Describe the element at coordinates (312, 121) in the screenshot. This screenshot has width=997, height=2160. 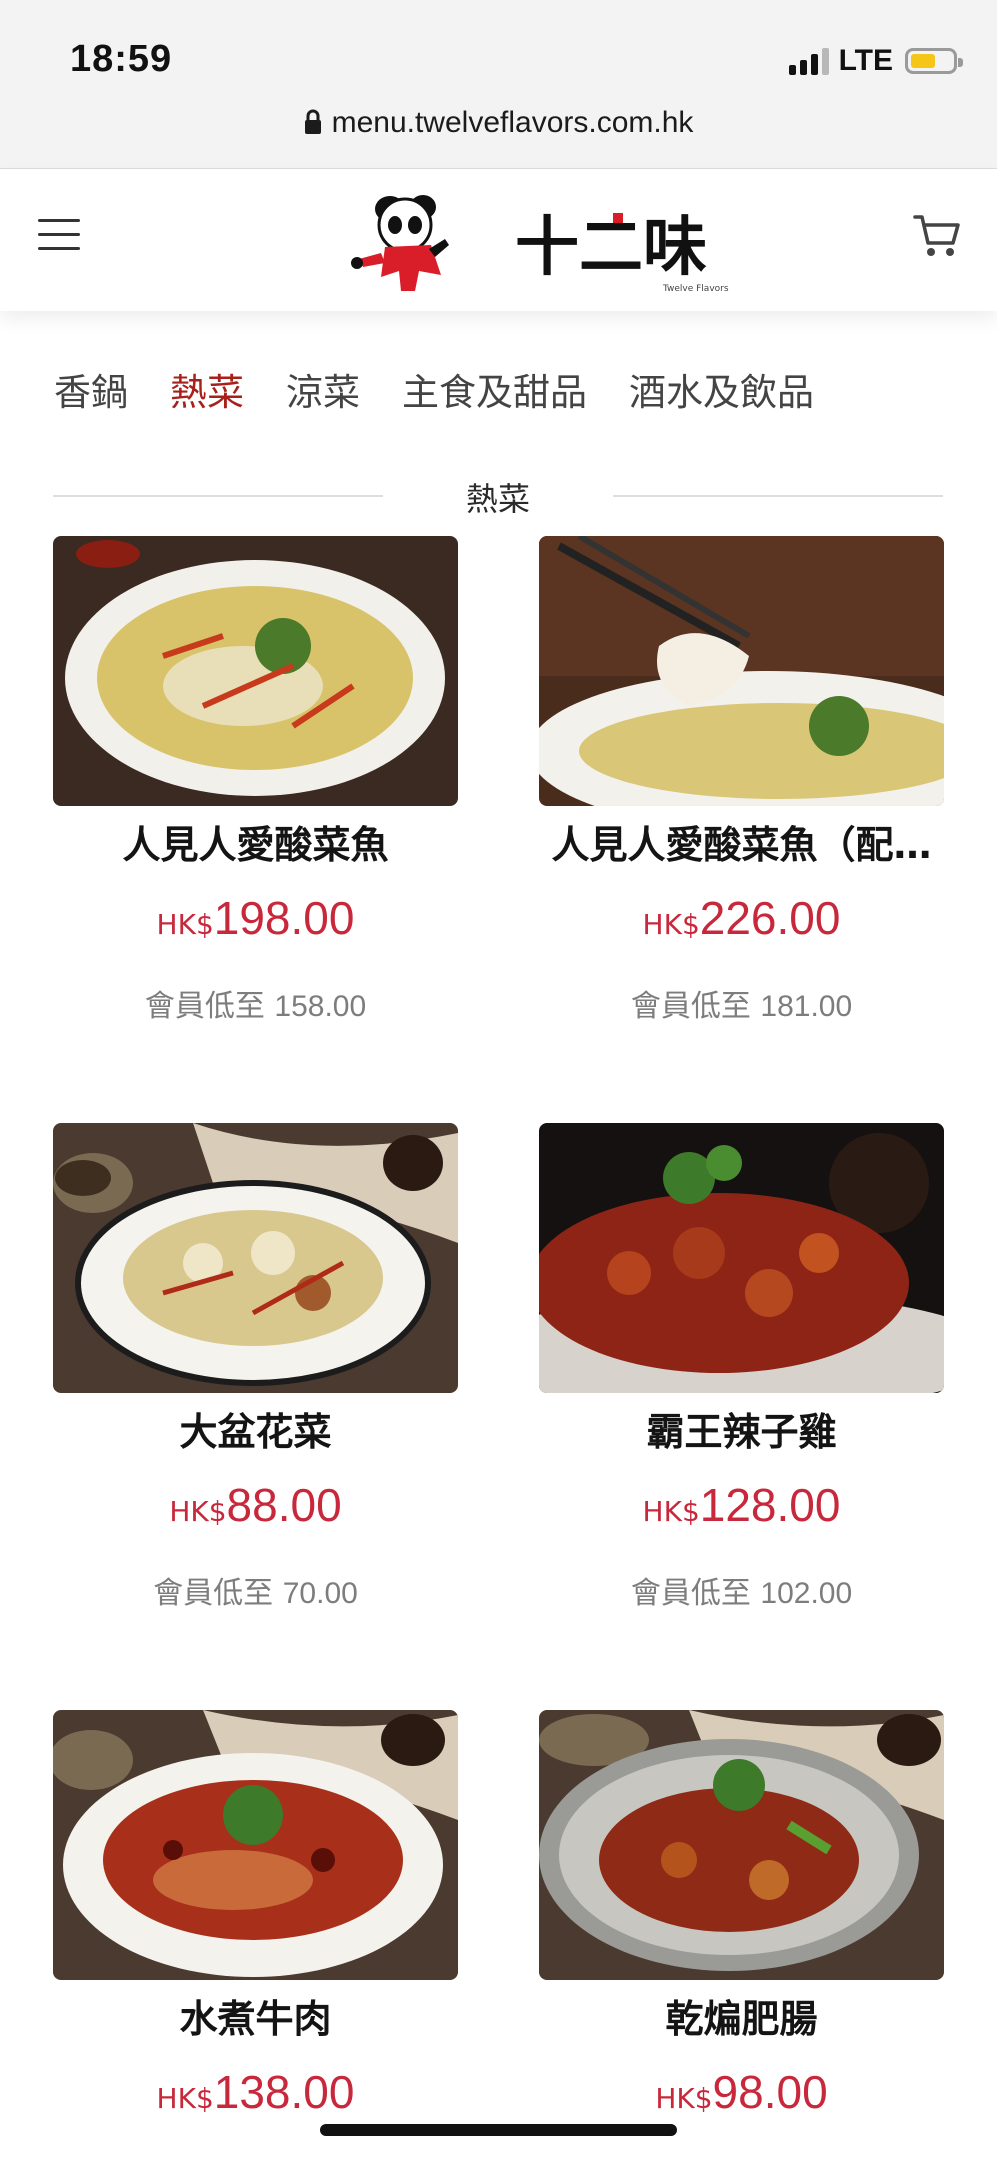
I see `lock-icon` at that location.